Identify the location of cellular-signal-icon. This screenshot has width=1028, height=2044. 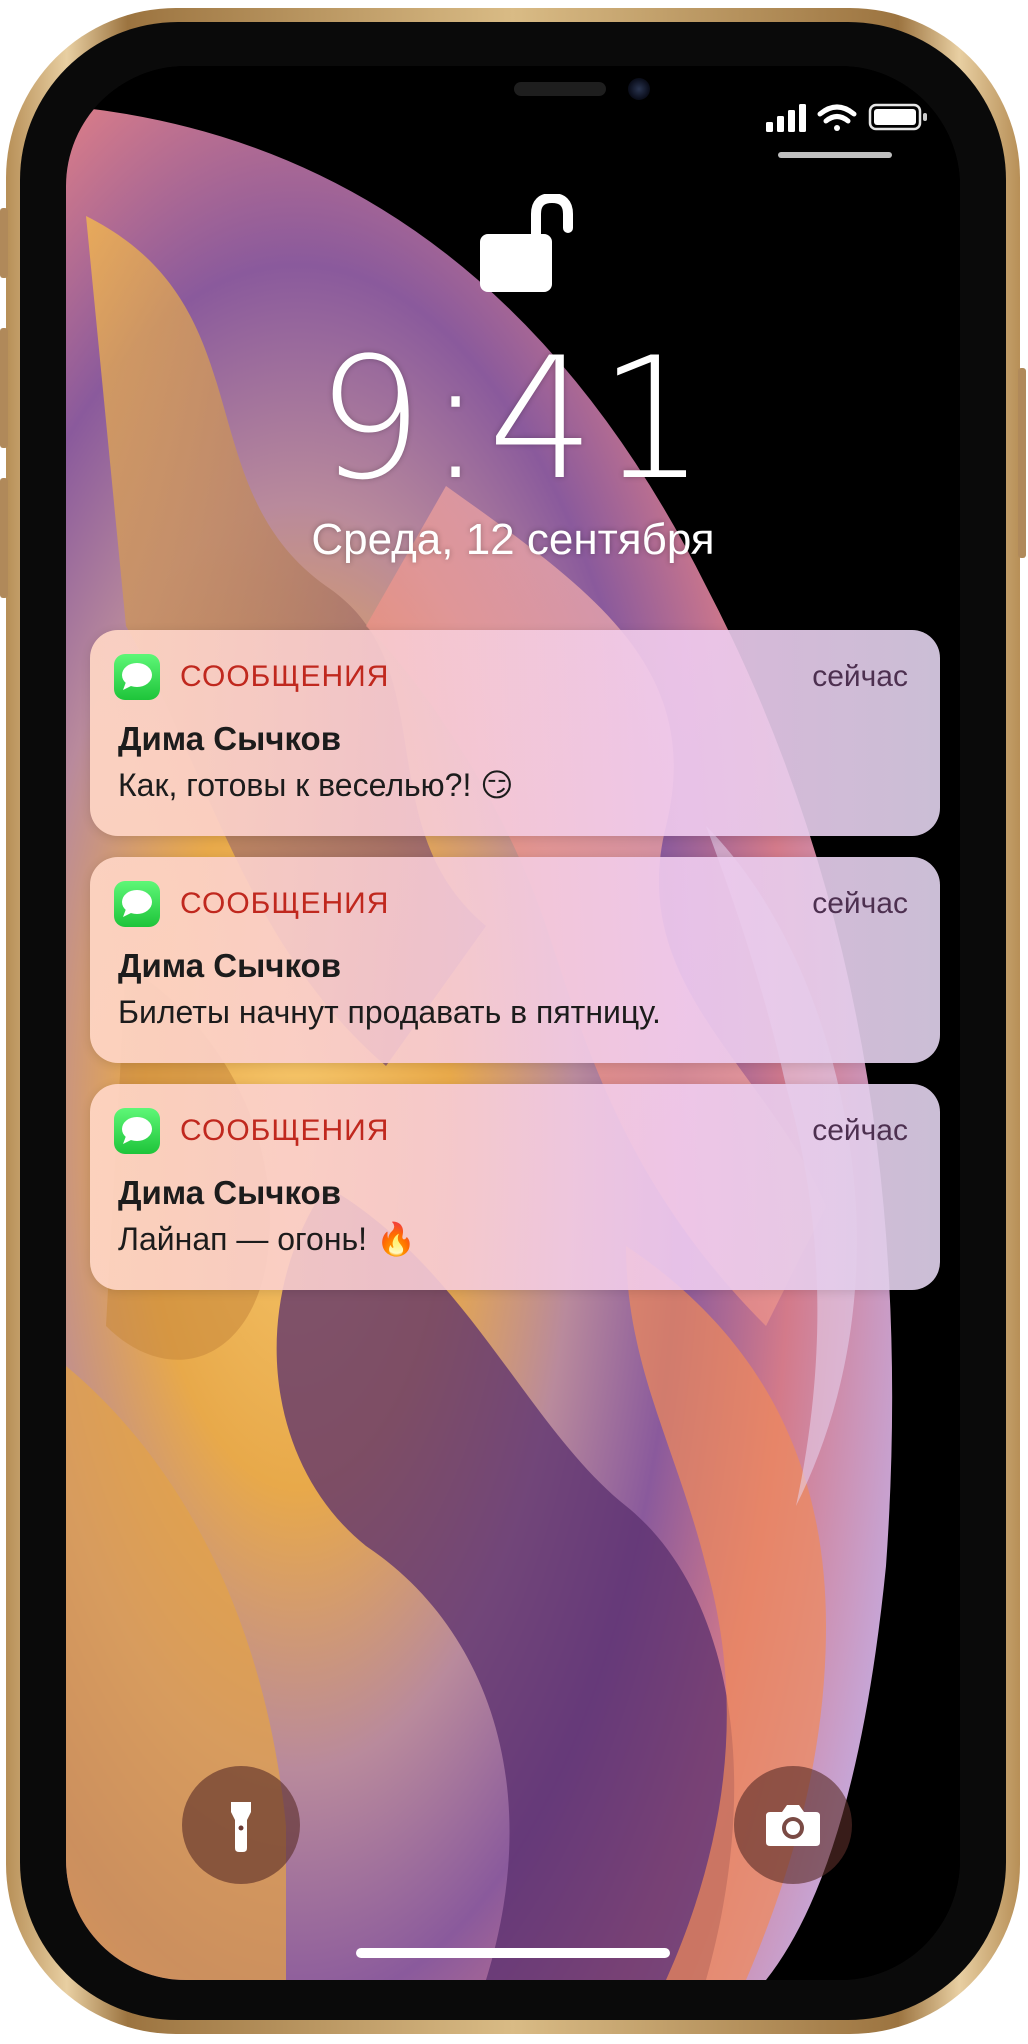
(786, 118).